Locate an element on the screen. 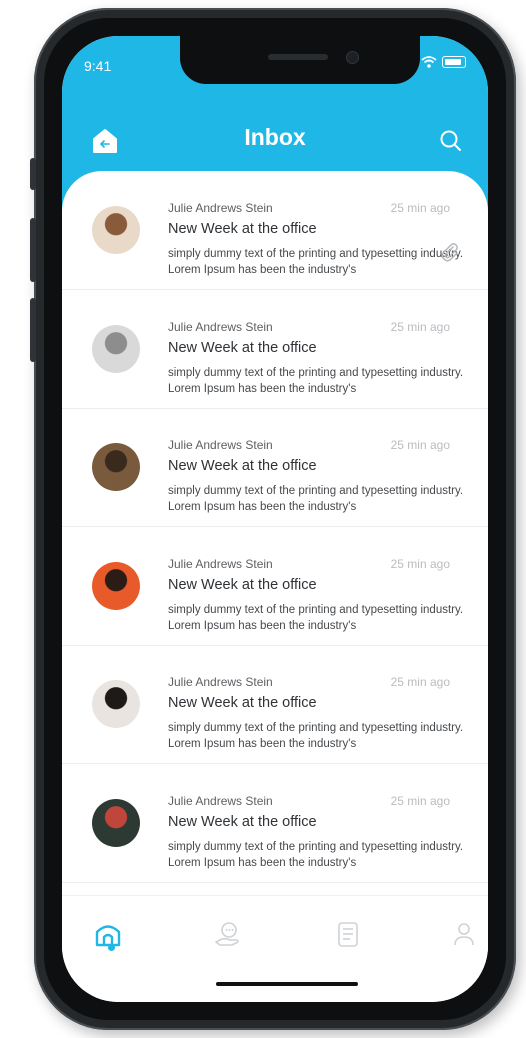 The width and height of the screenshot is (526, 1038). notch is located at coordinates (300, 60).